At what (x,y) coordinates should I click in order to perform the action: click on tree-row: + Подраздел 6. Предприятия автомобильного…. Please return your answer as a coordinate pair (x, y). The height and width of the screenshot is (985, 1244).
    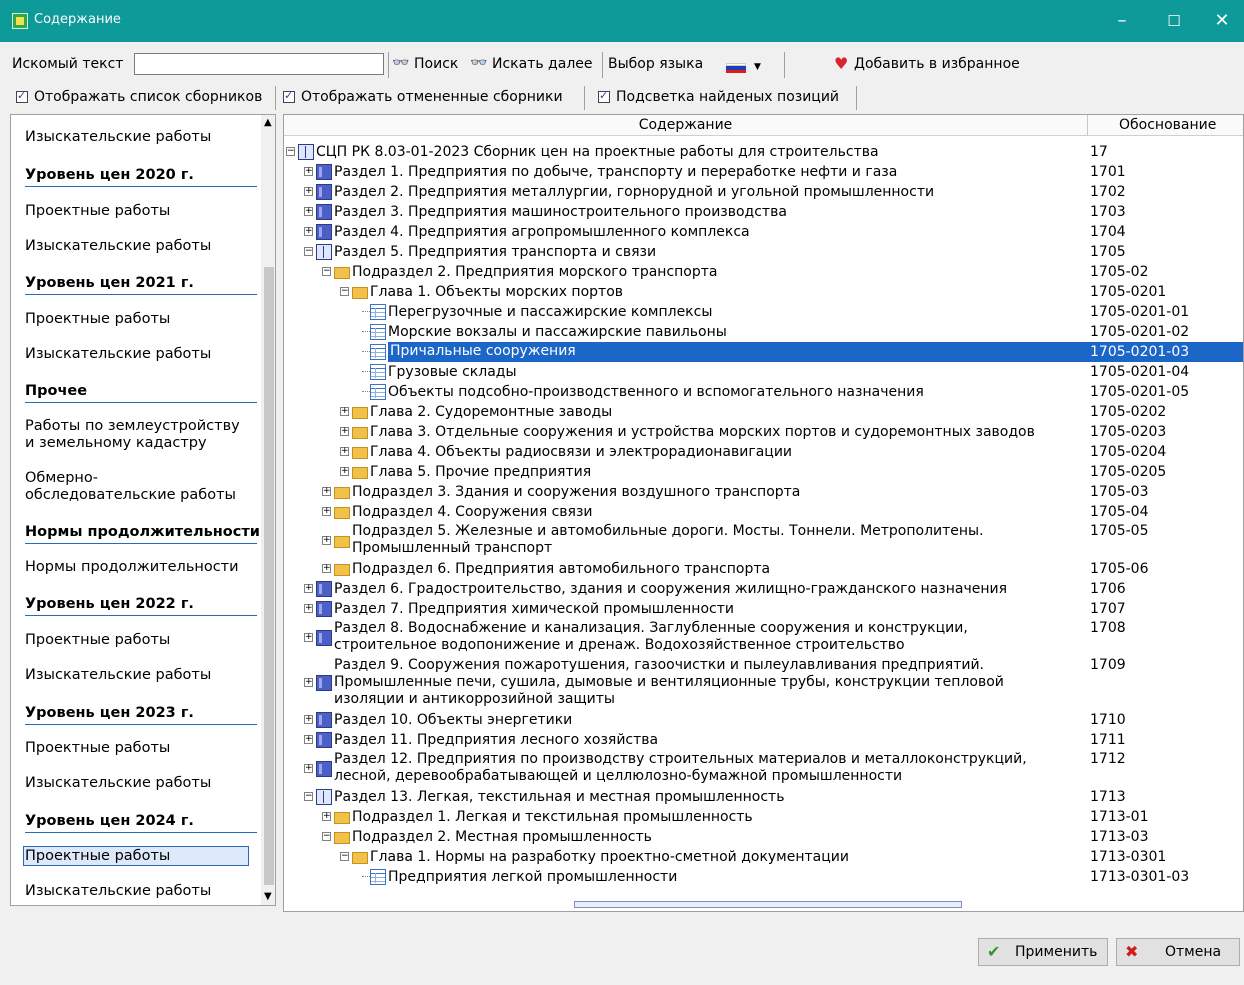
    Looking at the image, I should click on (763, 569).